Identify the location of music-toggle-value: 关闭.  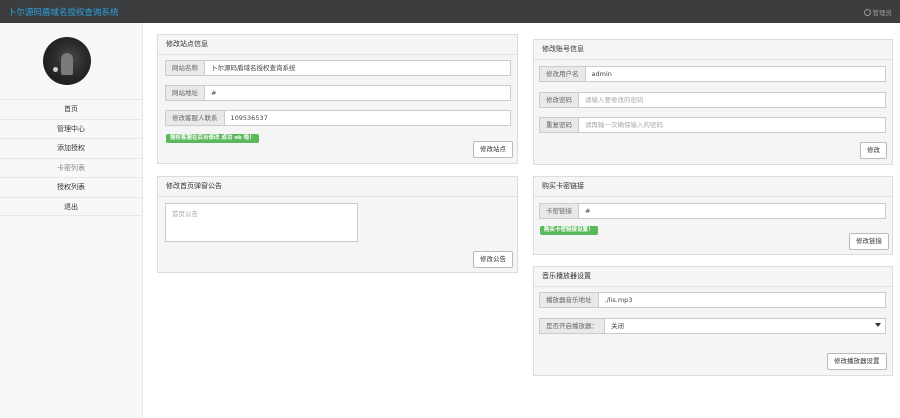
(617, 326).